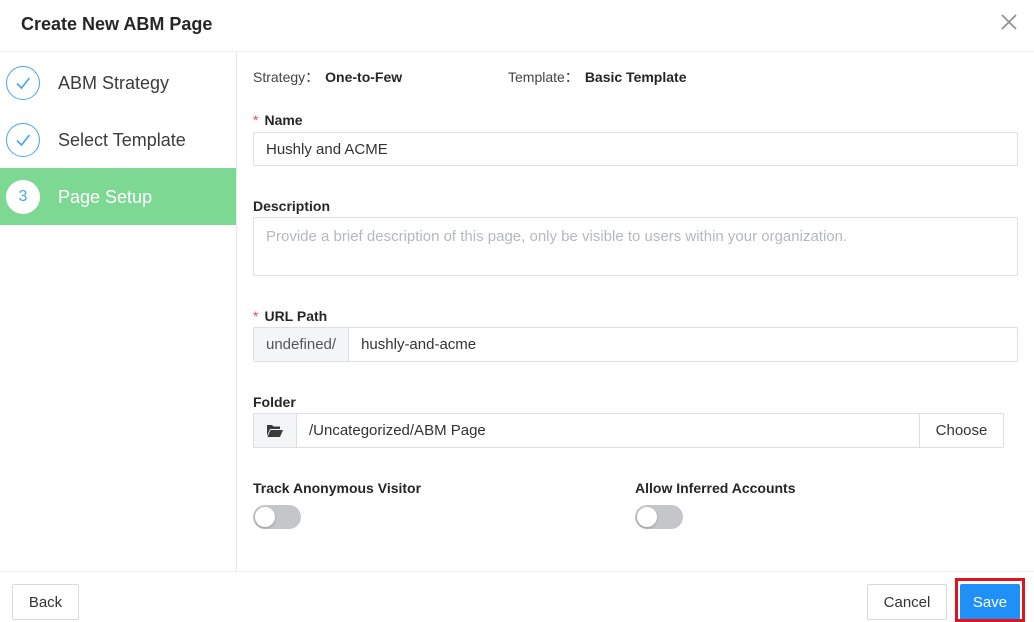 The height and width of the screenshot is (622, 1034). I want to click on track-anonymous-label: Track Anonymous Visitor, so click(337, 488).